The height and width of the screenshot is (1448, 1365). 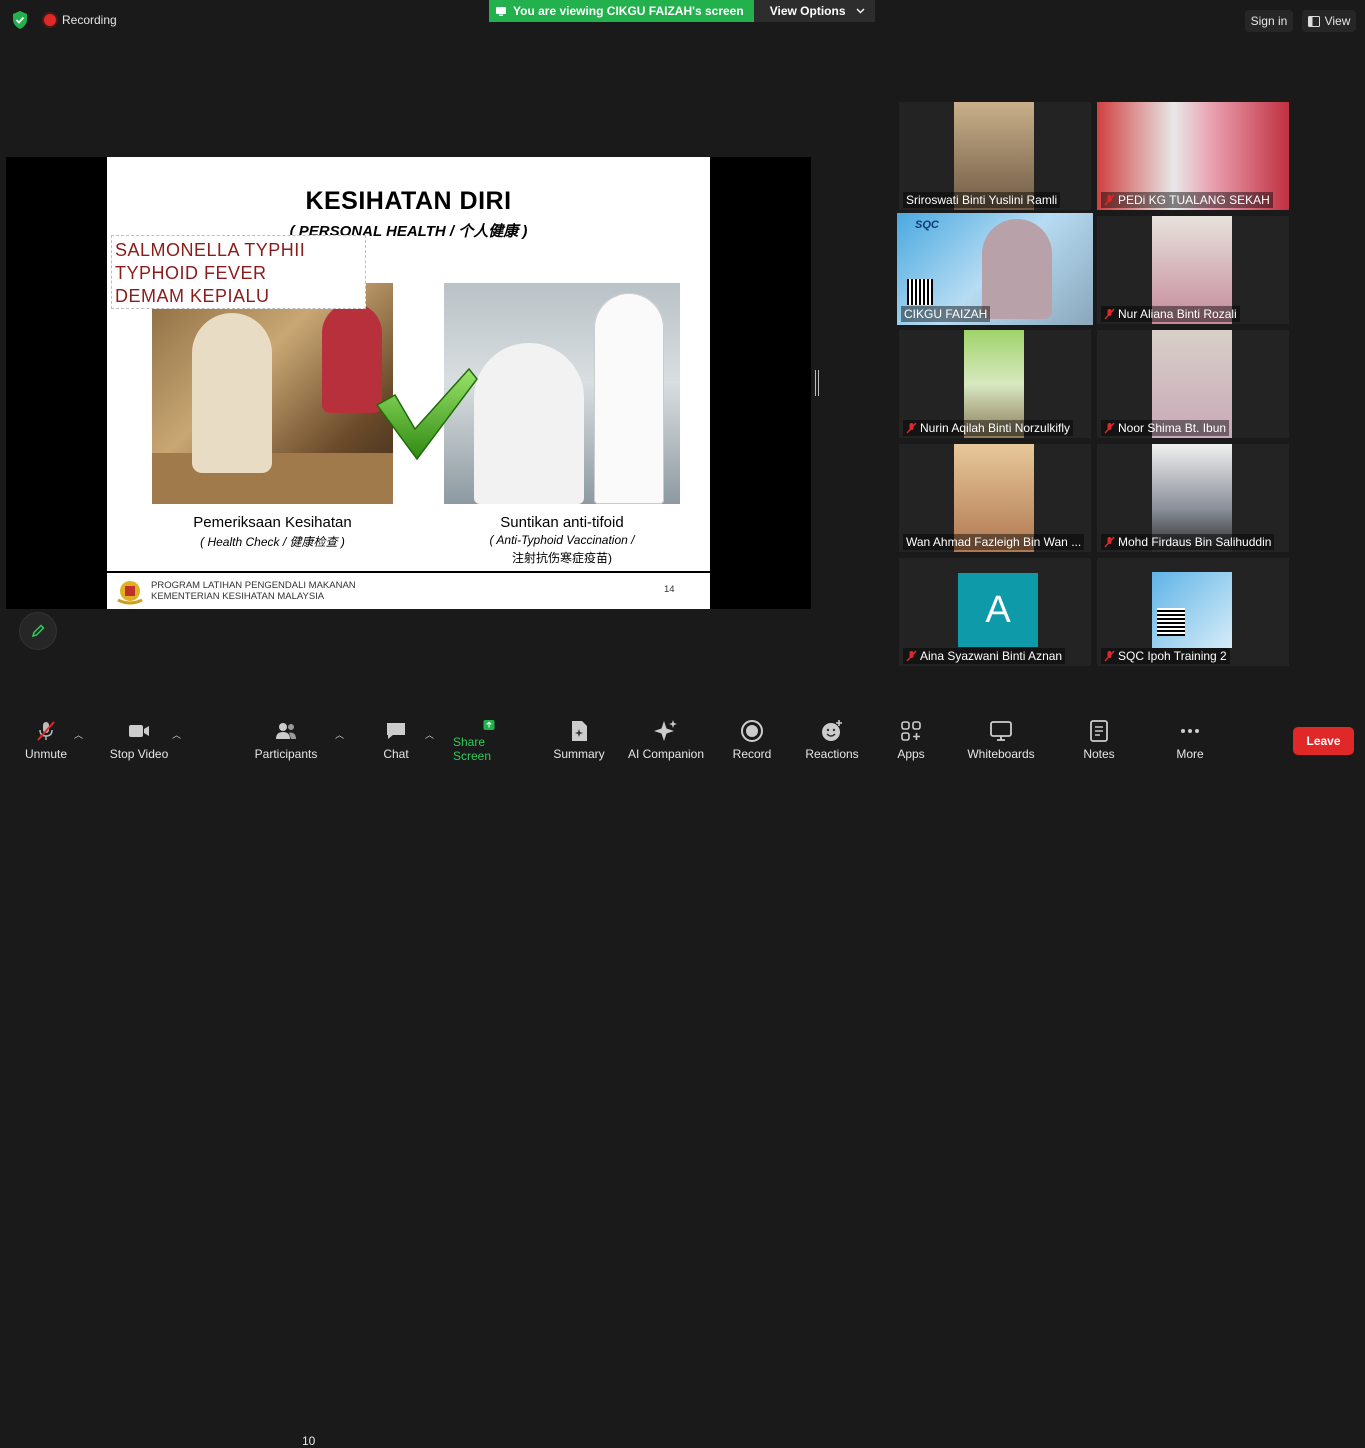 I want to click on summary-button: Summary, so click(x=579, y=741).